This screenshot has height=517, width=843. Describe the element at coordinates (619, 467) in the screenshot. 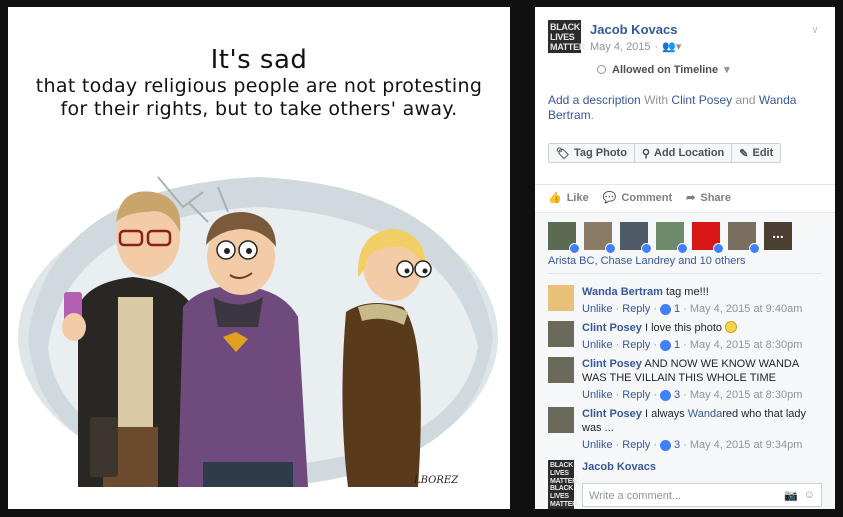

I see `reply-author-name: Jacob Kovacs` at that location.